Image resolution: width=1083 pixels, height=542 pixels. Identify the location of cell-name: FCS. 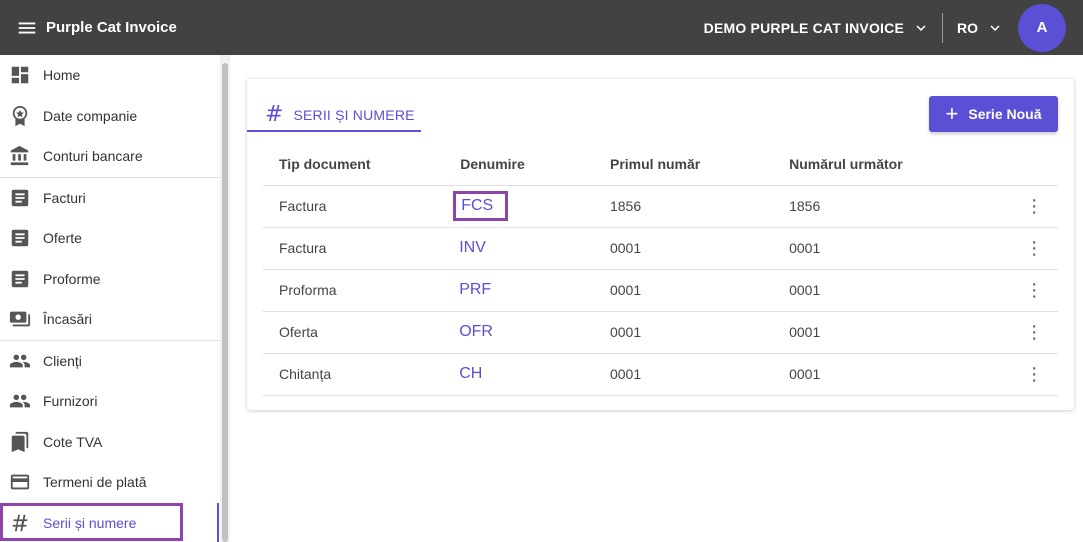
(481, 206).